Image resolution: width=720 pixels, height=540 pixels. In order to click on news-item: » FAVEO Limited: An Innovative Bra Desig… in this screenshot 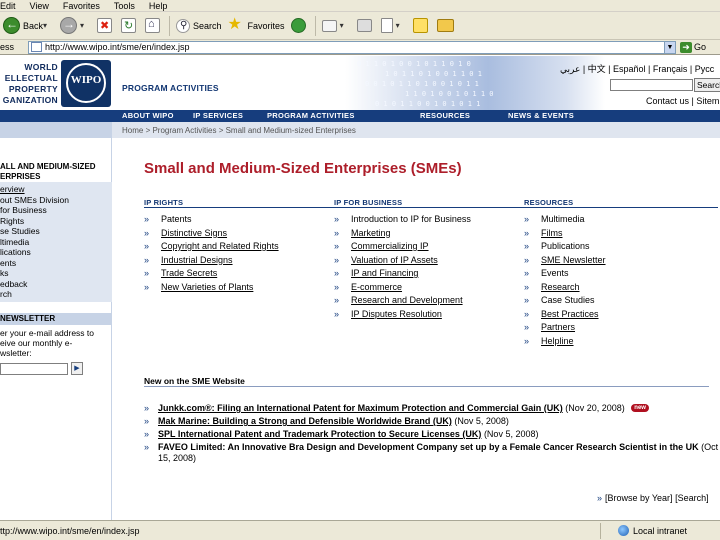, I will do `click(431, 453)`.